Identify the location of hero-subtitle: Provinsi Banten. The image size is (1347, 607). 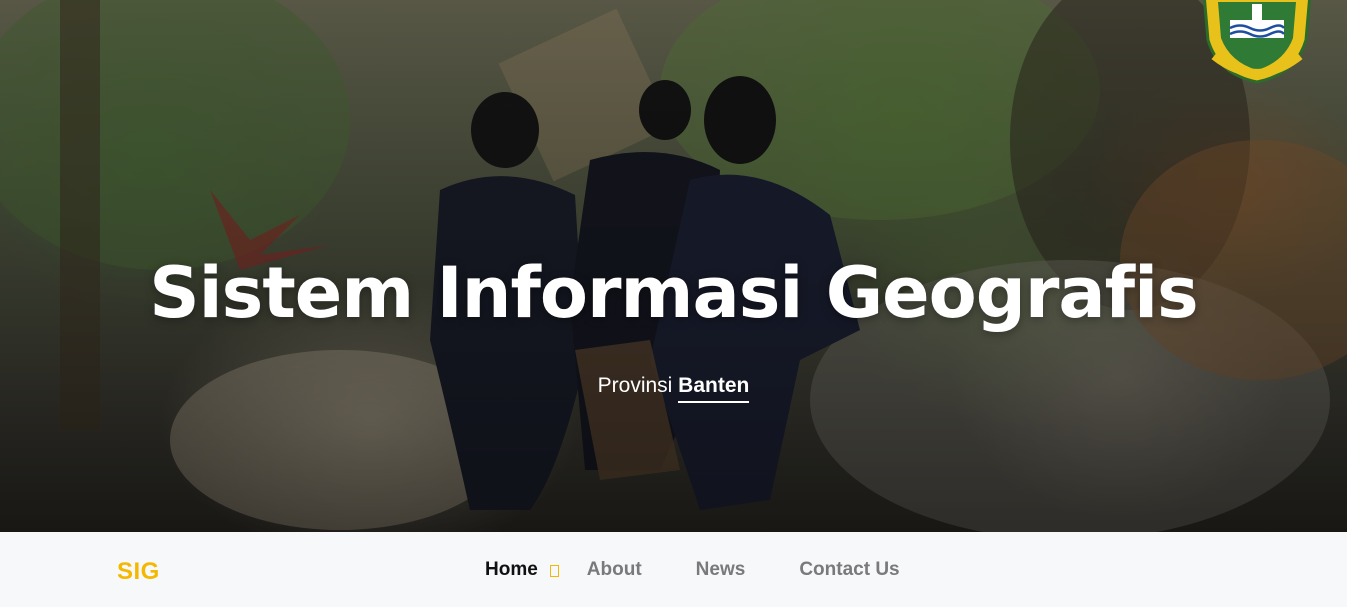
(673, 388).